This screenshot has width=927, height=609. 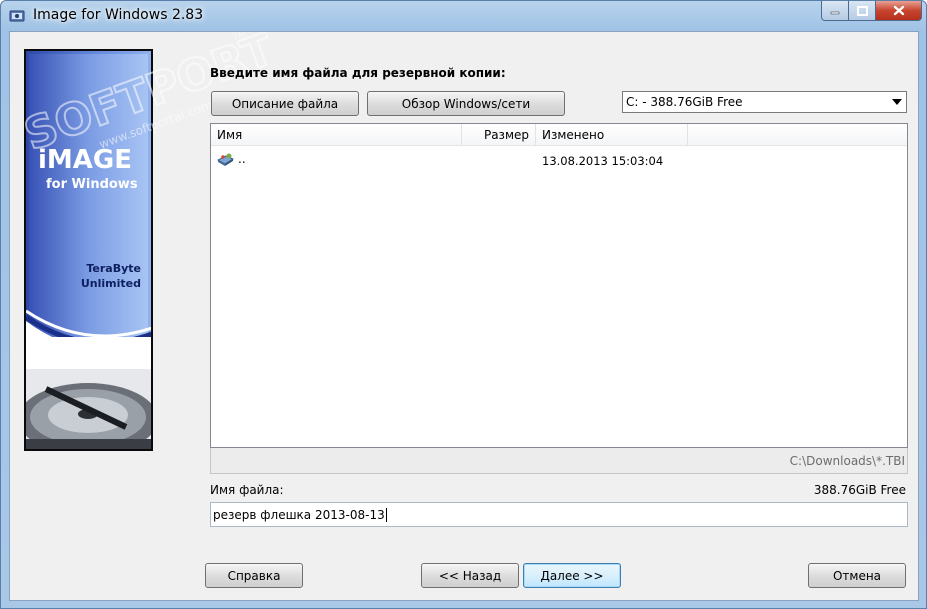 What do you see at coordinates (470, 575) in the screenshot?
I see `back-button: << Назад` at bounding box center [470, 575].